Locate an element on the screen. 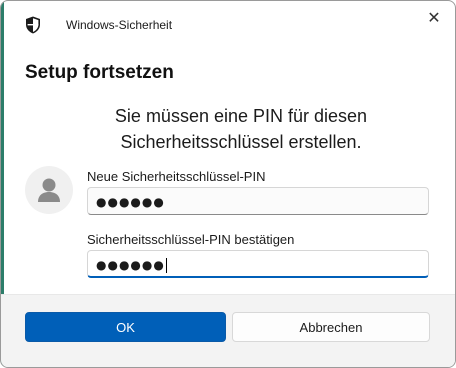 The width and height of the screenshot is (456, 368). confirm-pin-value: ●●●●●● is located at coordinates (130, 265).